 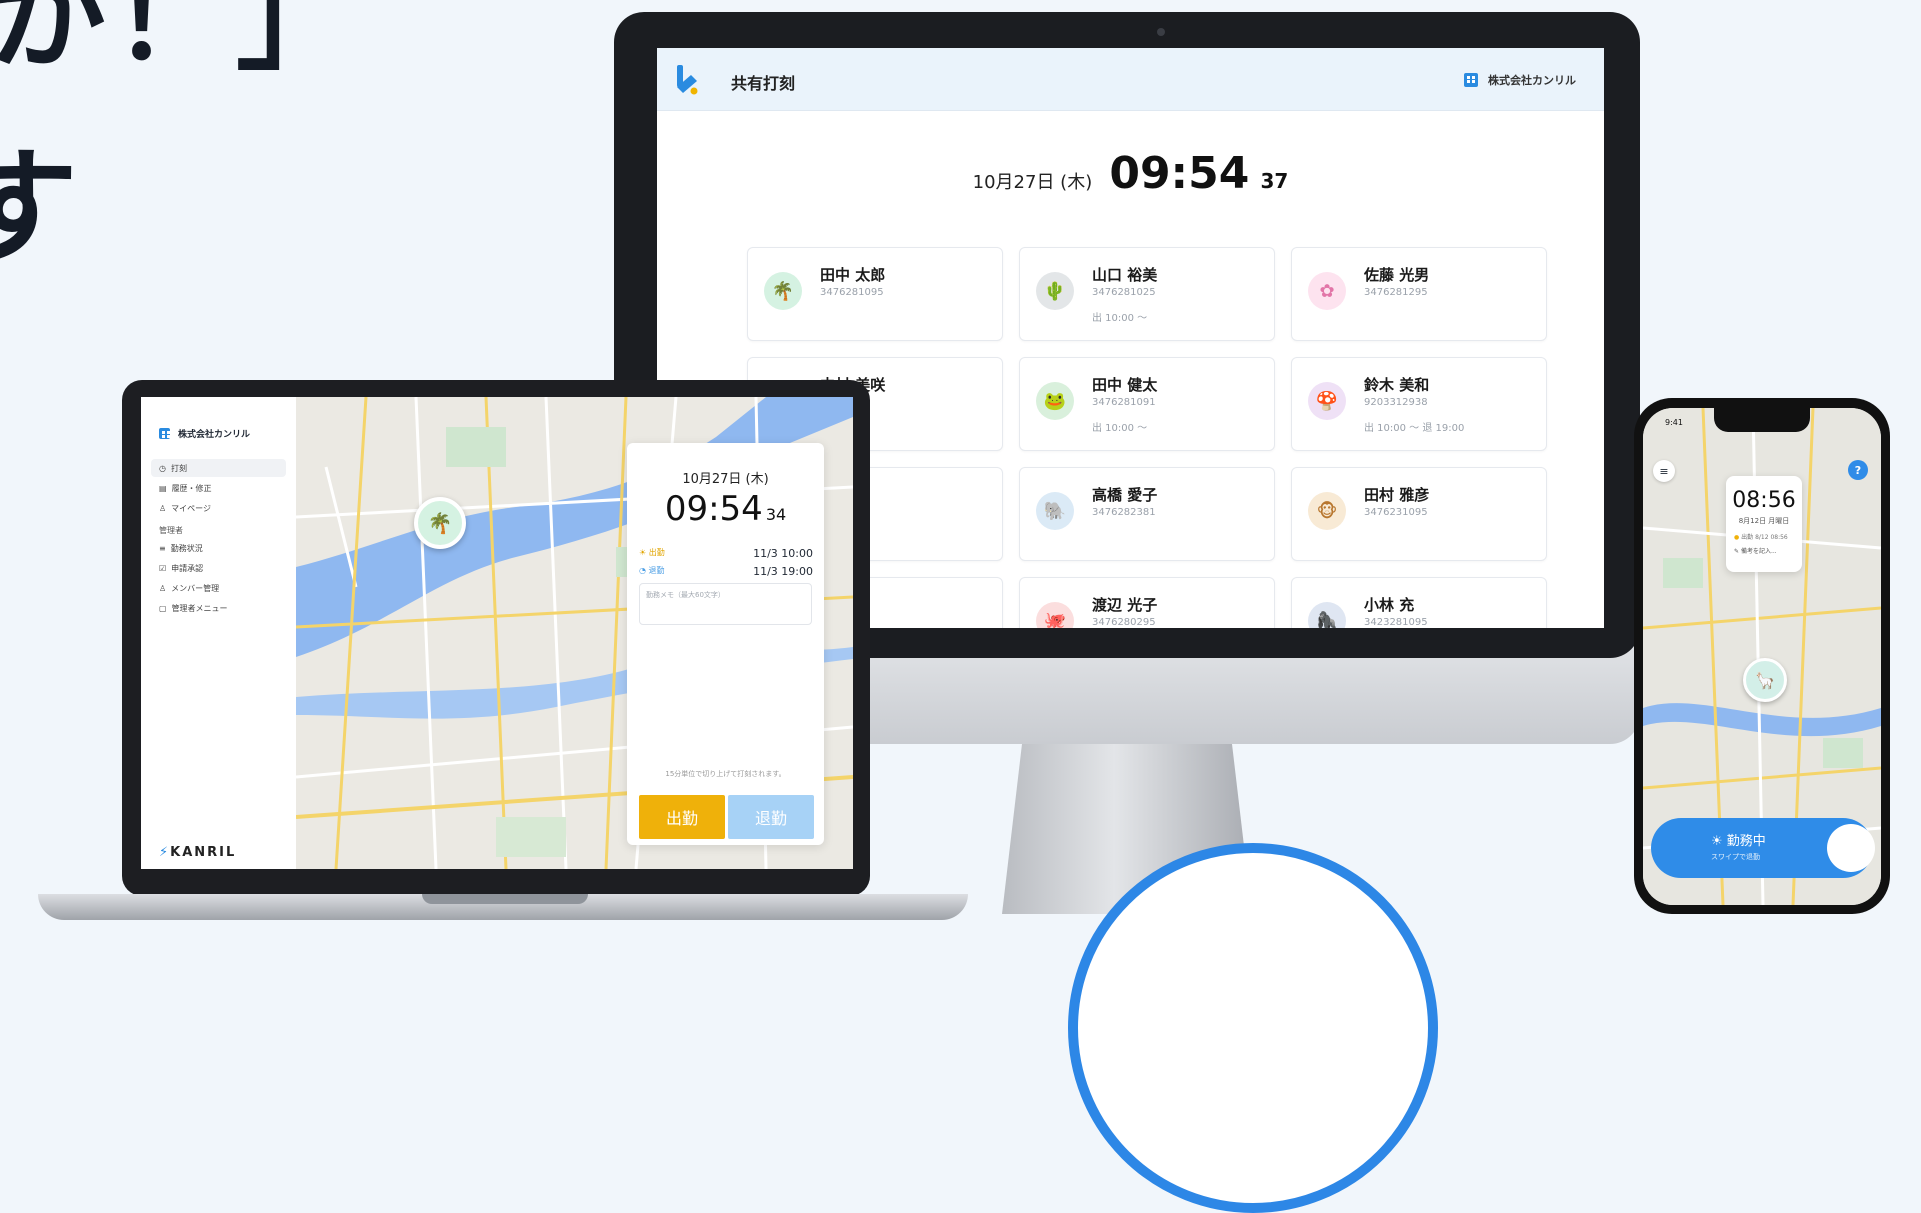 What do you see at coordinates (725, 479) in the screenshot?
I see `punch-date: 10月27日 (木)` at bounding box center [725, 479].